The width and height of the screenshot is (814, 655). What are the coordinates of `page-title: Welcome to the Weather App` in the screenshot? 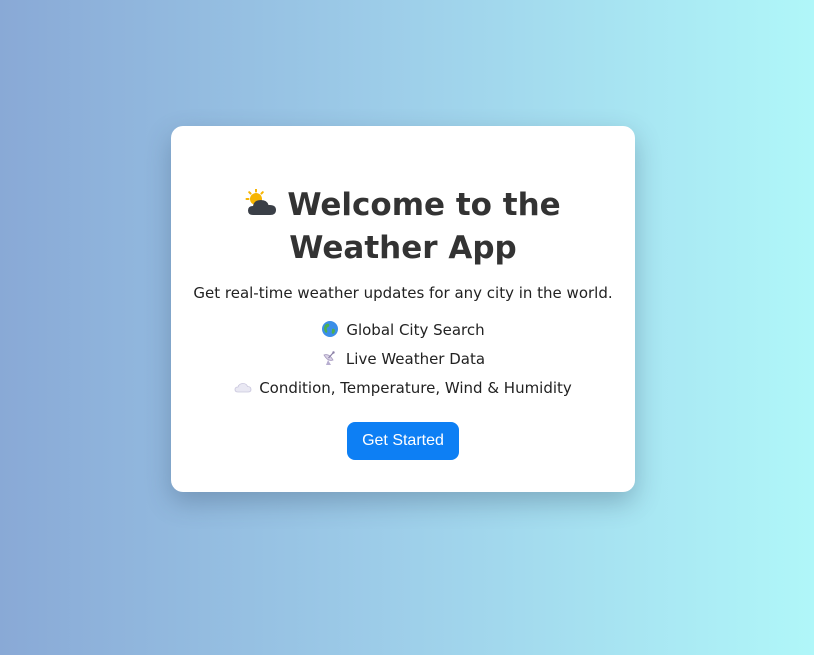 It's located at (403, 227).